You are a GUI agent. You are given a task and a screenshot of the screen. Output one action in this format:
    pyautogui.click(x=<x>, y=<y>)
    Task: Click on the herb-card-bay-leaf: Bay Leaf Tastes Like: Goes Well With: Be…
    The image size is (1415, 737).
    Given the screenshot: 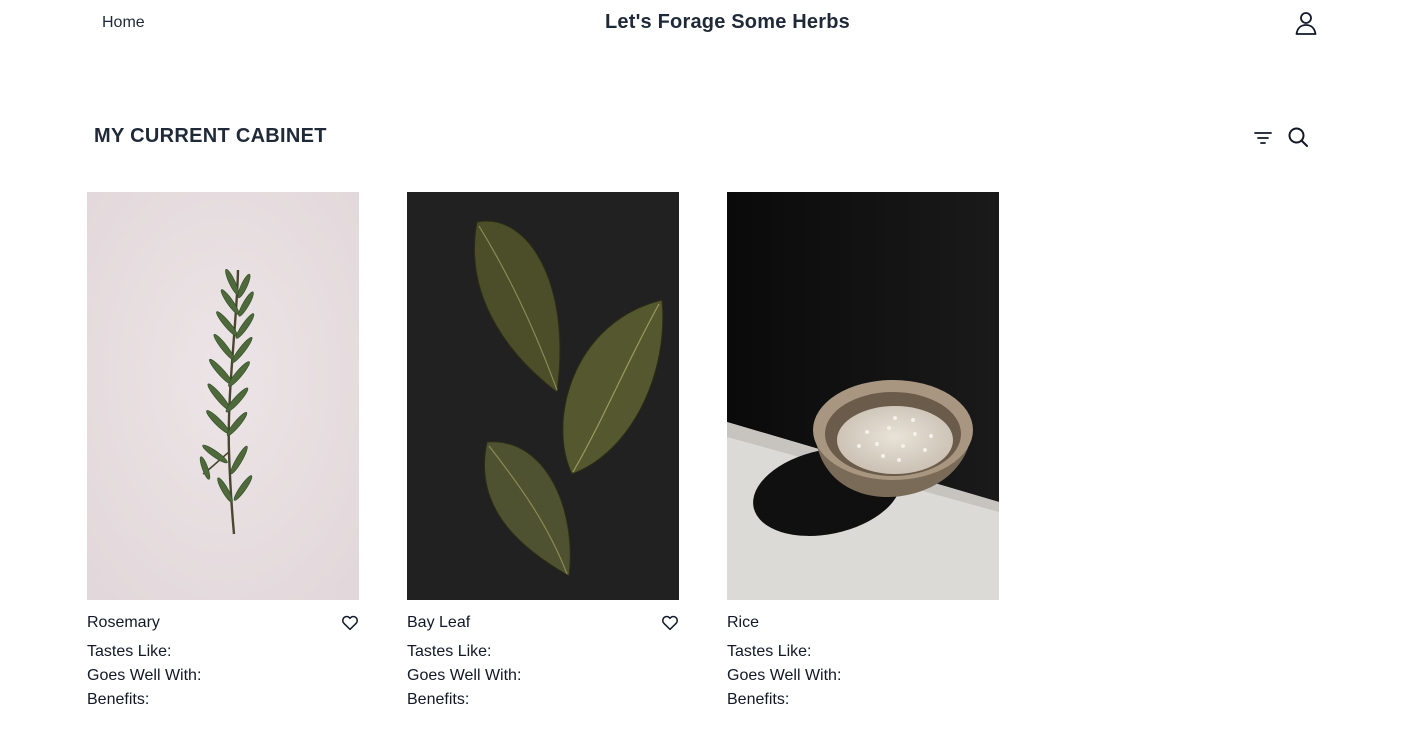 What is the action you would take?
    pyautogui.click(x=543, y=452)
    